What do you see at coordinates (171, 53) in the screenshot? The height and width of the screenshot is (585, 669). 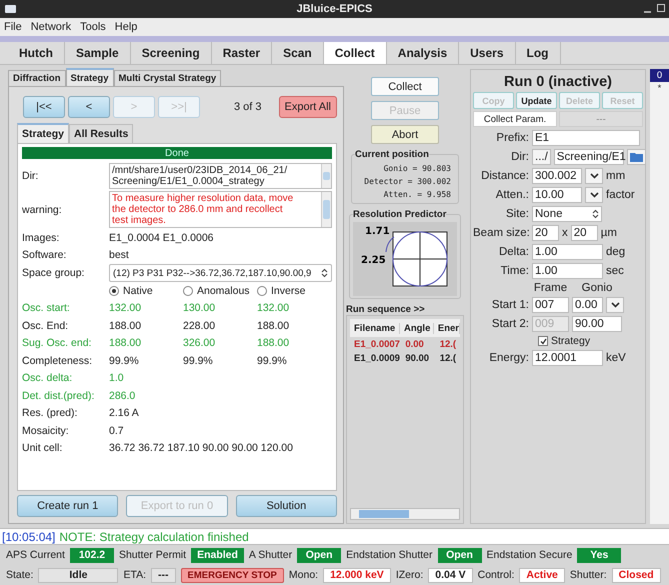 I see `tab: Screening` at bounding box center [171, 53].